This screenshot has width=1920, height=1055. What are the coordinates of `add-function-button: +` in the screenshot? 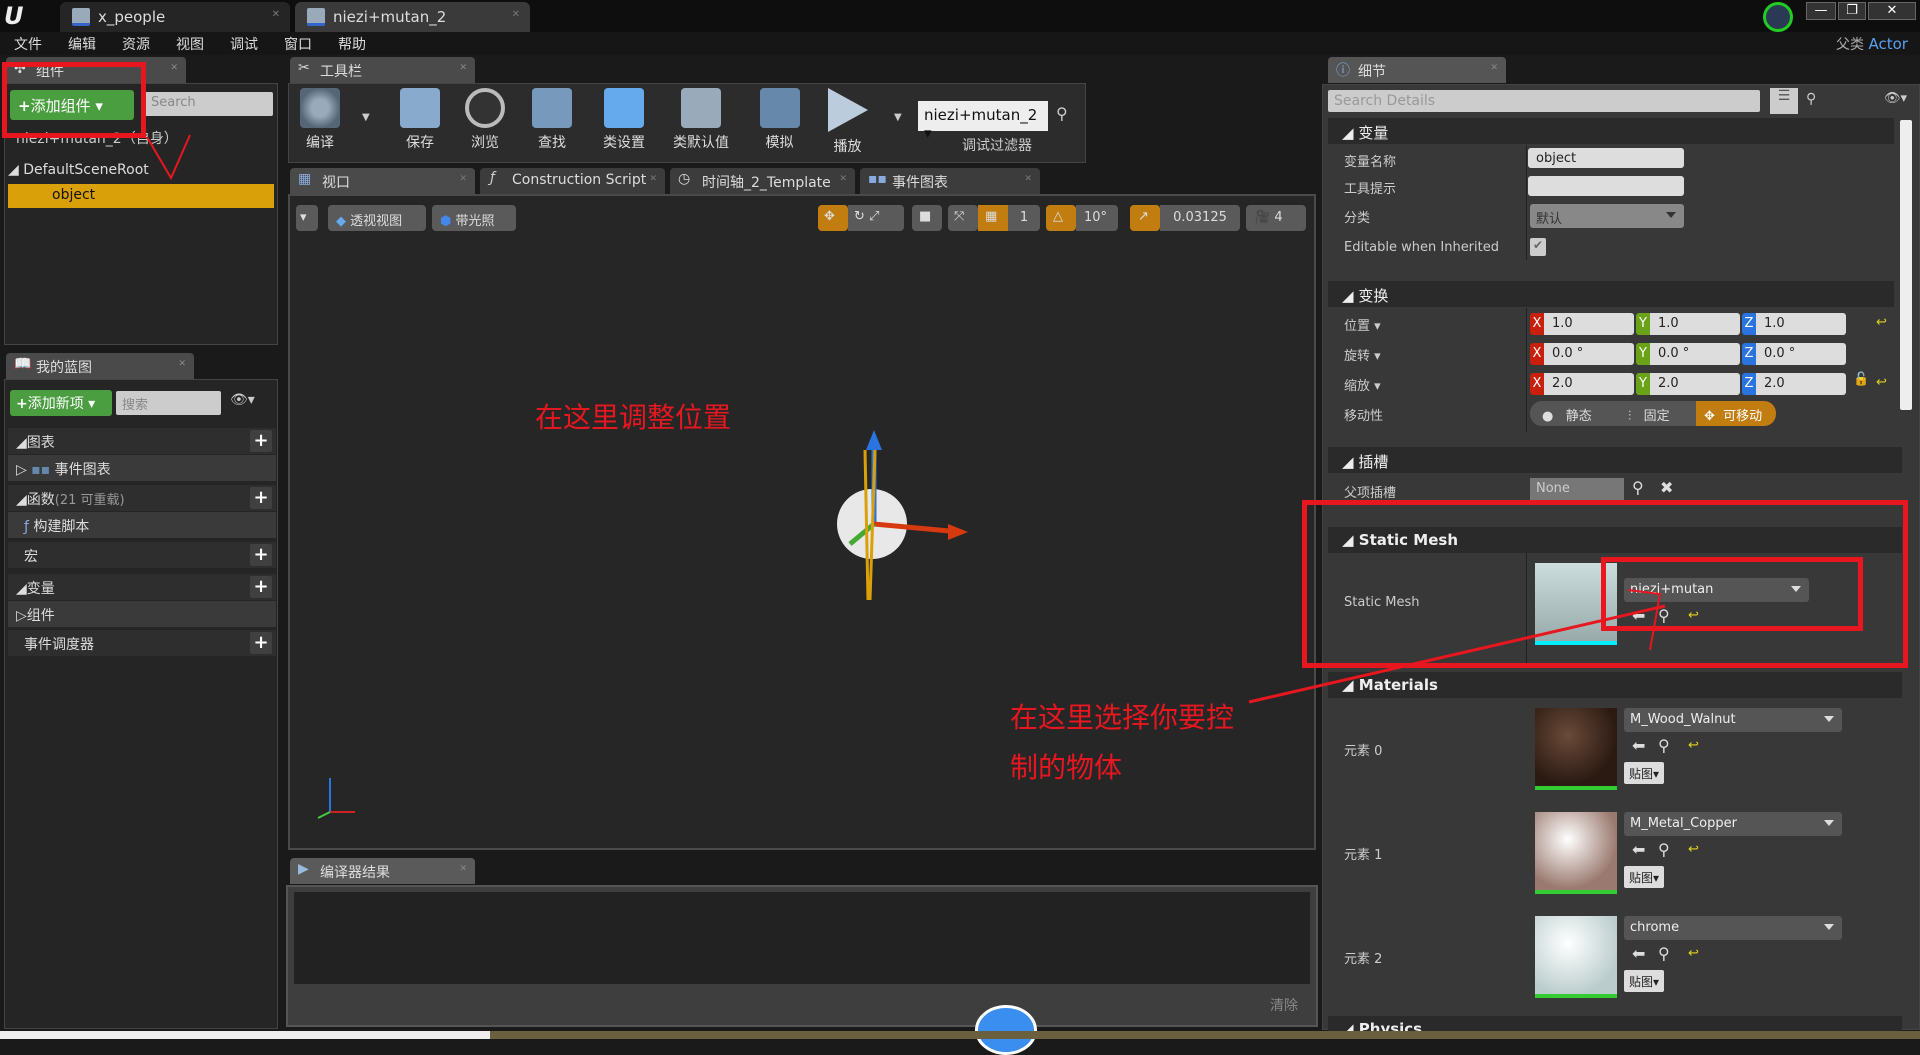 It's located at (261, 498).